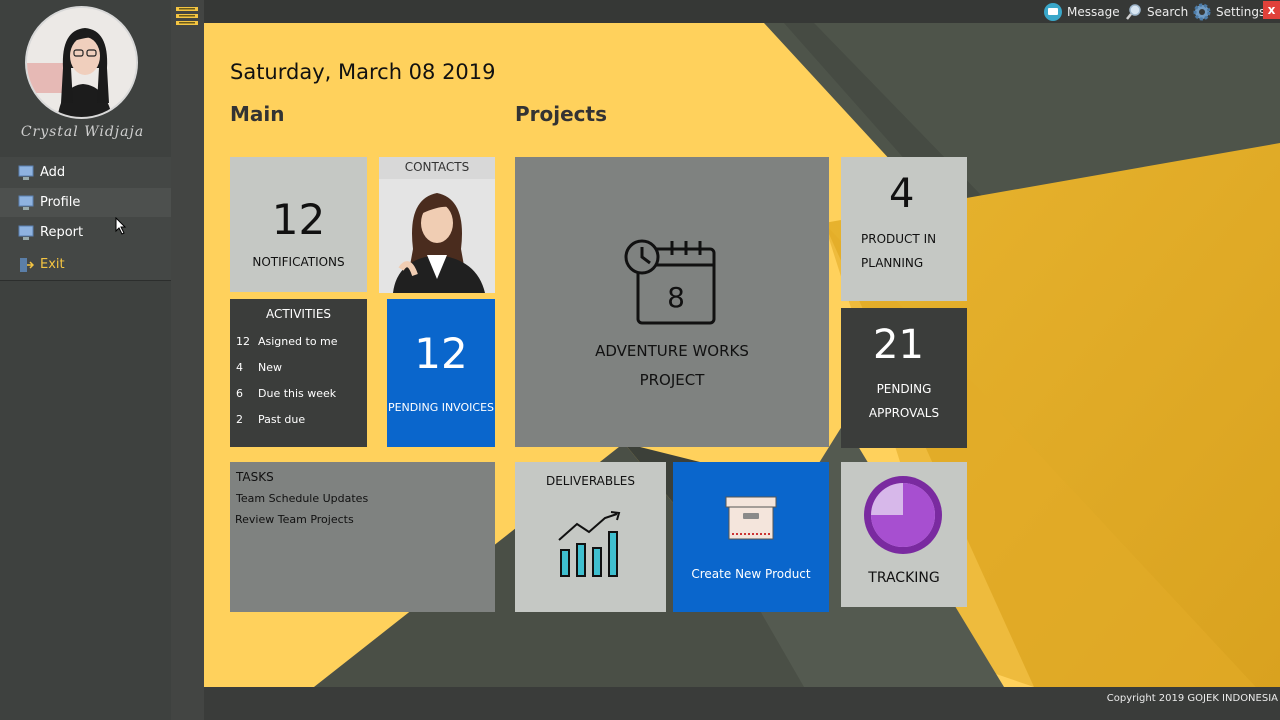 The width and height of the screenshot is (1280, 720). I want to click on settings-label: Settings, so click(1241, 12).